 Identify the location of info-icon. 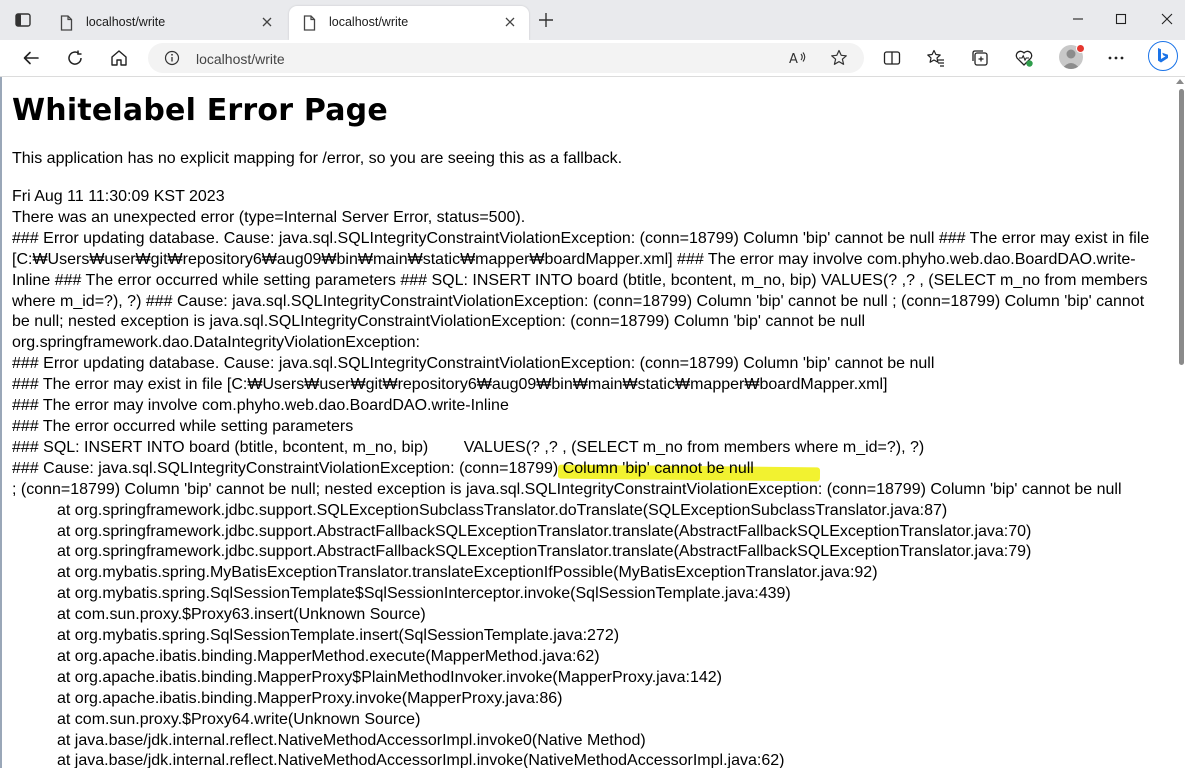
(172, 58).